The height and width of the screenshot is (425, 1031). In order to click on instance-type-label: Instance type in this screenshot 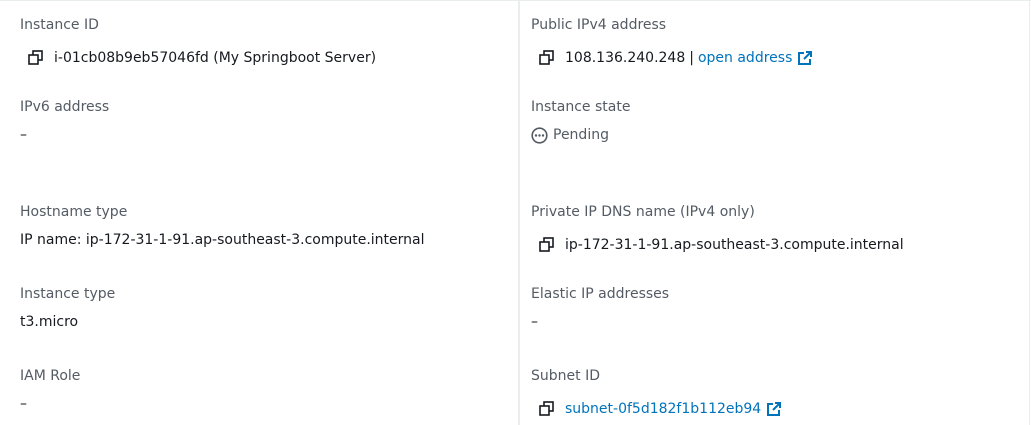, I will do `click(68, 294)`.